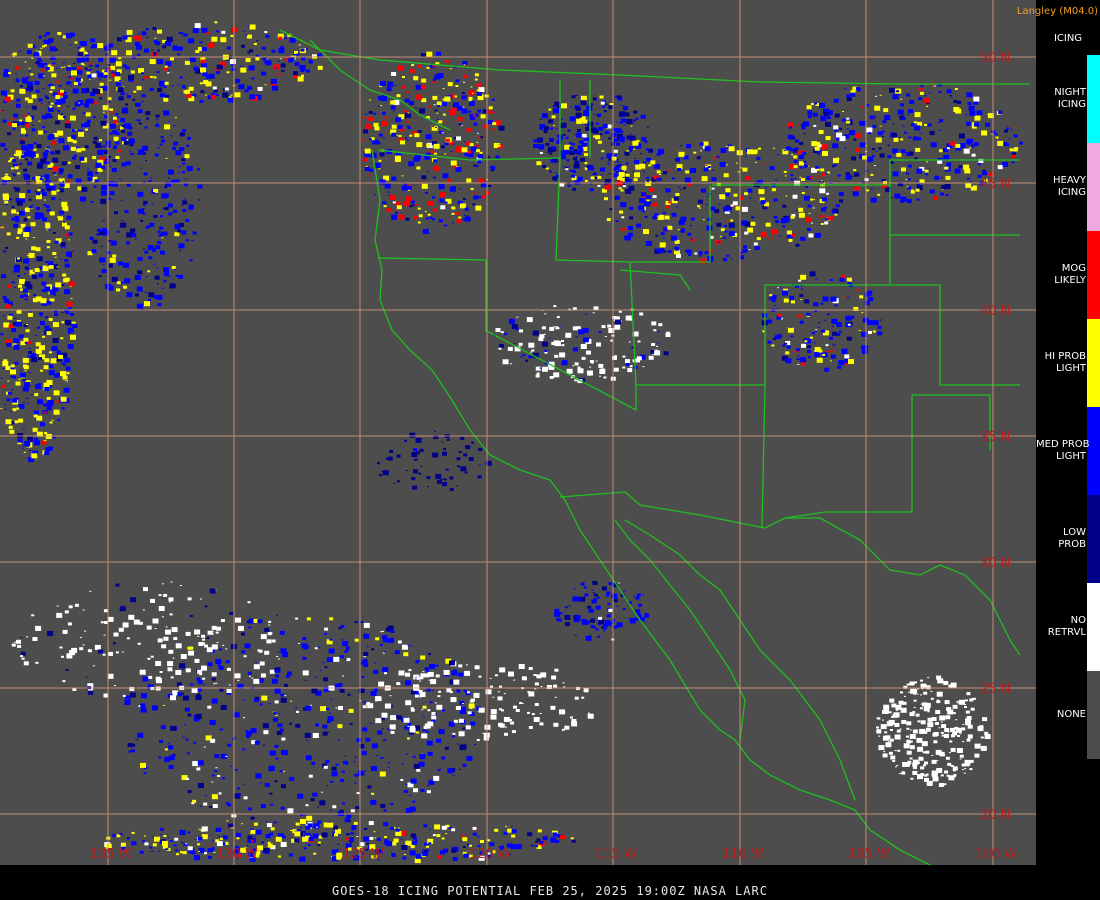  Describe the element at coordinates (363, 854) in the screenshot. I see `longitude-label: 125 W` at that location.